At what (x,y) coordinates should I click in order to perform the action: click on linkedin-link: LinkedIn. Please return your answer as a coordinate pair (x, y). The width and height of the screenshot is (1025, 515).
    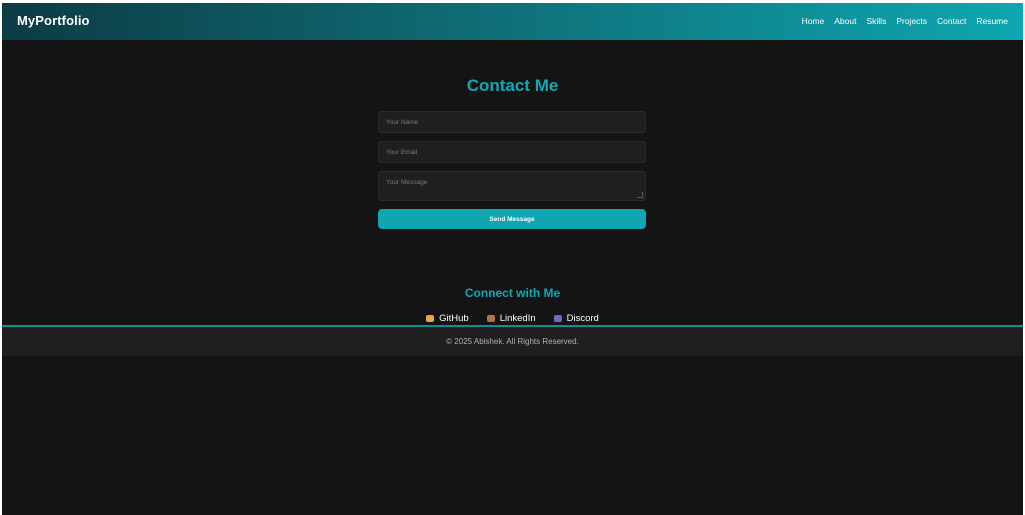
    Looking at the image, I should click on (511, 318).